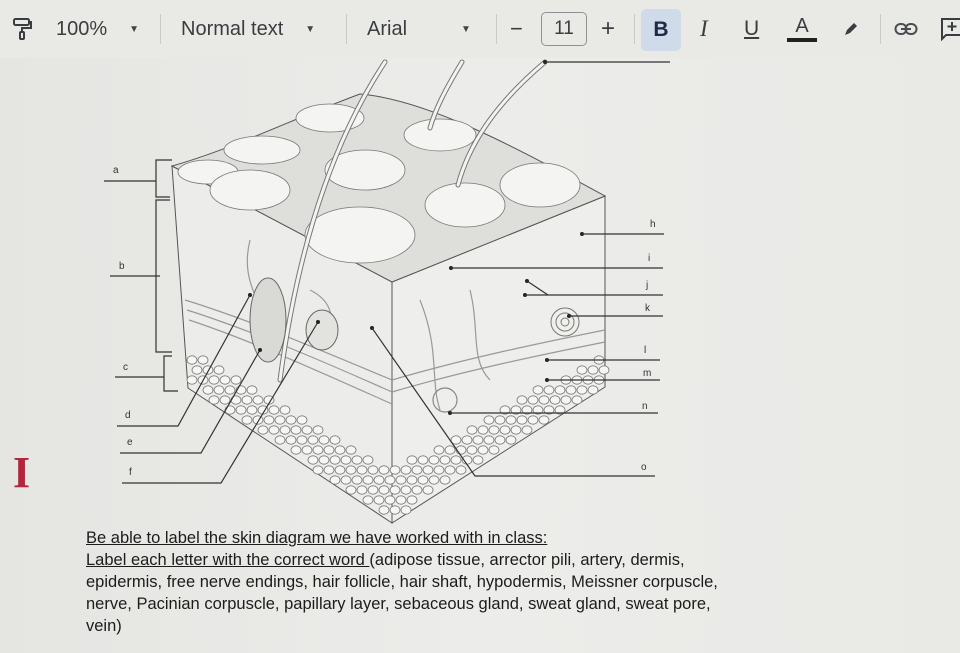 Image resolution: width=960 pixels, height=653 pixels. I want to click on instructions-word-list: vein), so click(104, 626).